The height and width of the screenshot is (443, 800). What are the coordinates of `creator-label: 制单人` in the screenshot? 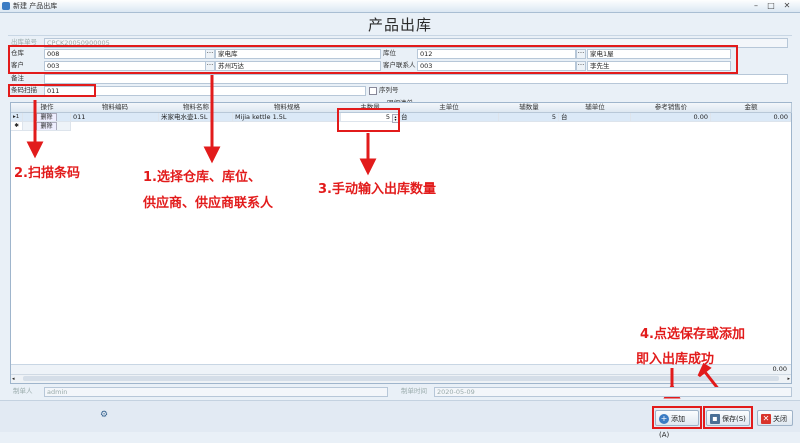 It's located at (23, 391).